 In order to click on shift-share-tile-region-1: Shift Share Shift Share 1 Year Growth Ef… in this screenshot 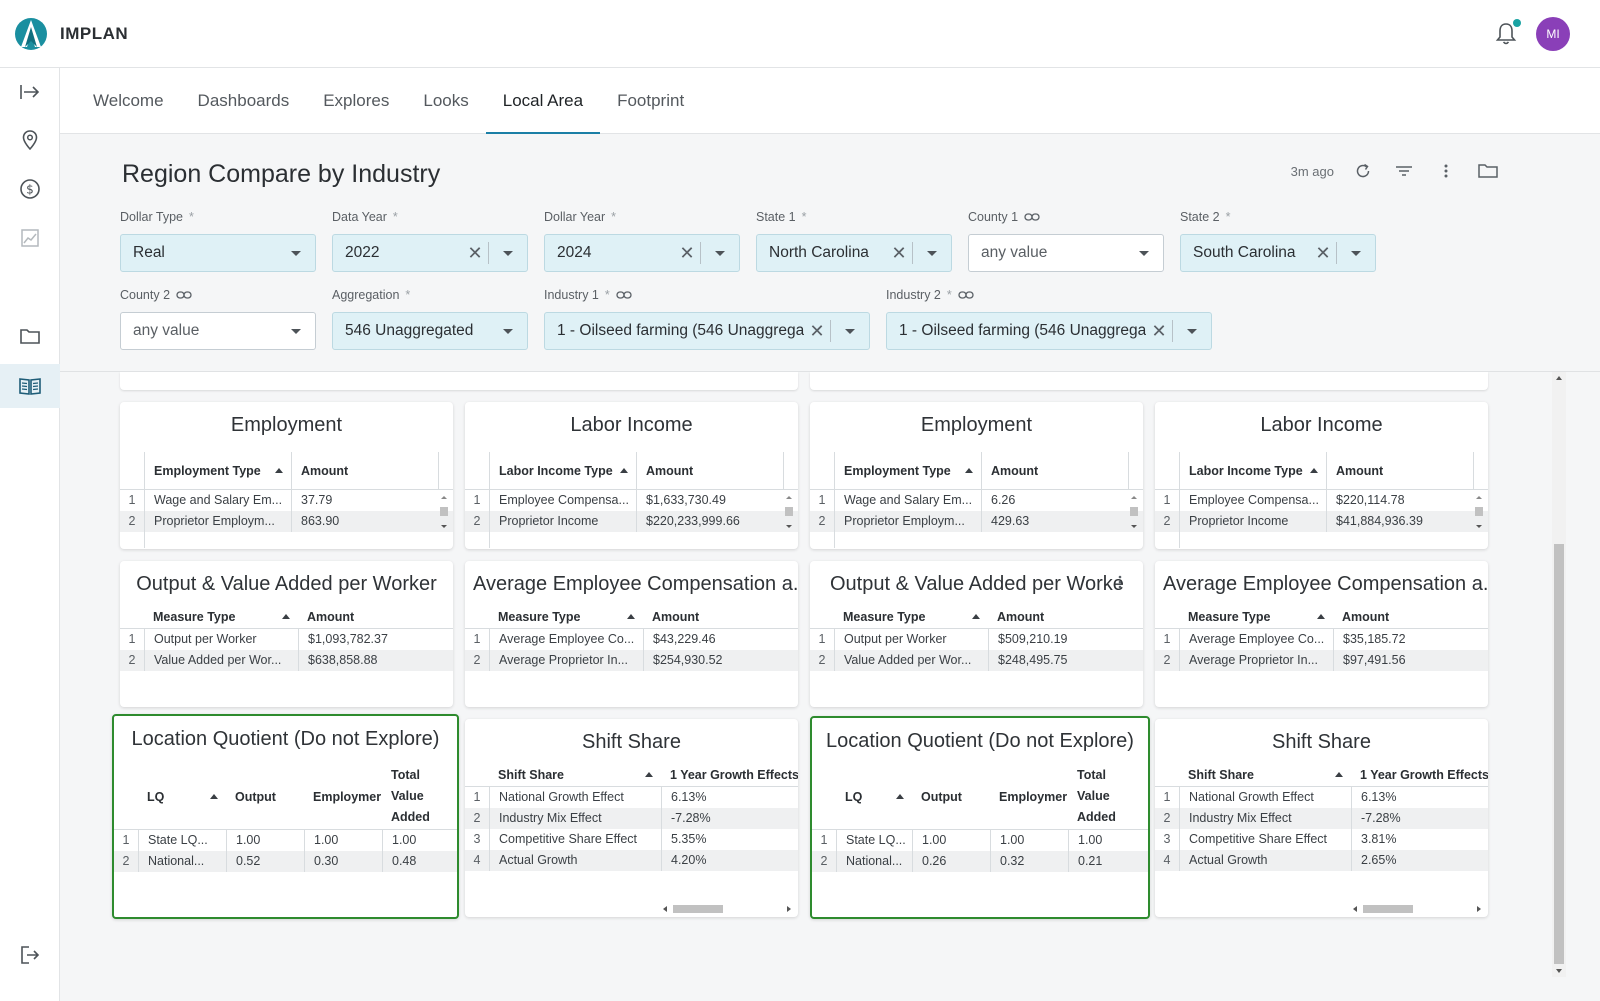, I will do `click(631, 818)`.